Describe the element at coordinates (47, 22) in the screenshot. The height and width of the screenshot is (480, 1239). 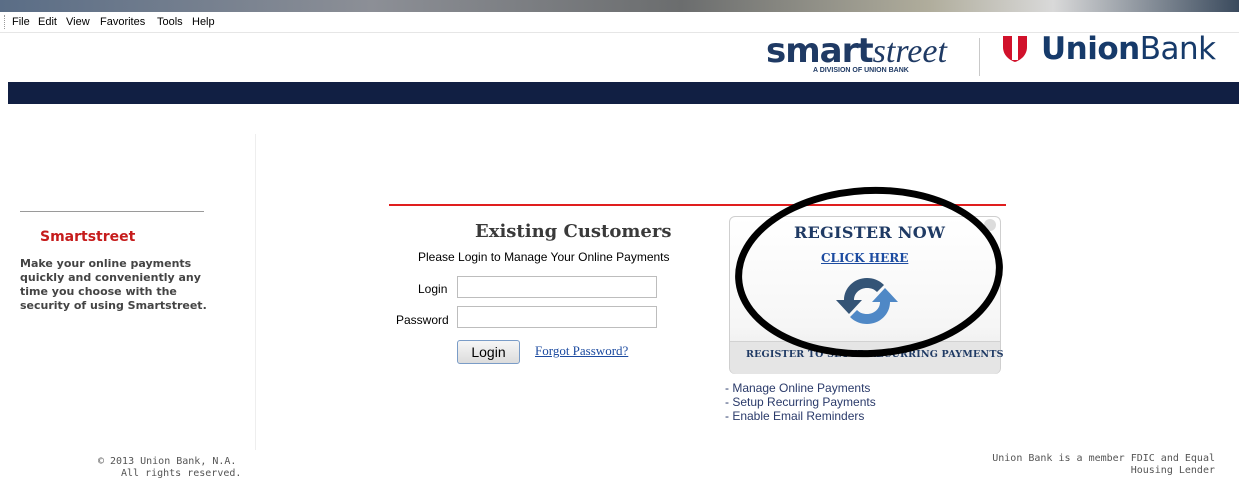
I see `menu-edit: Edit` at that location.